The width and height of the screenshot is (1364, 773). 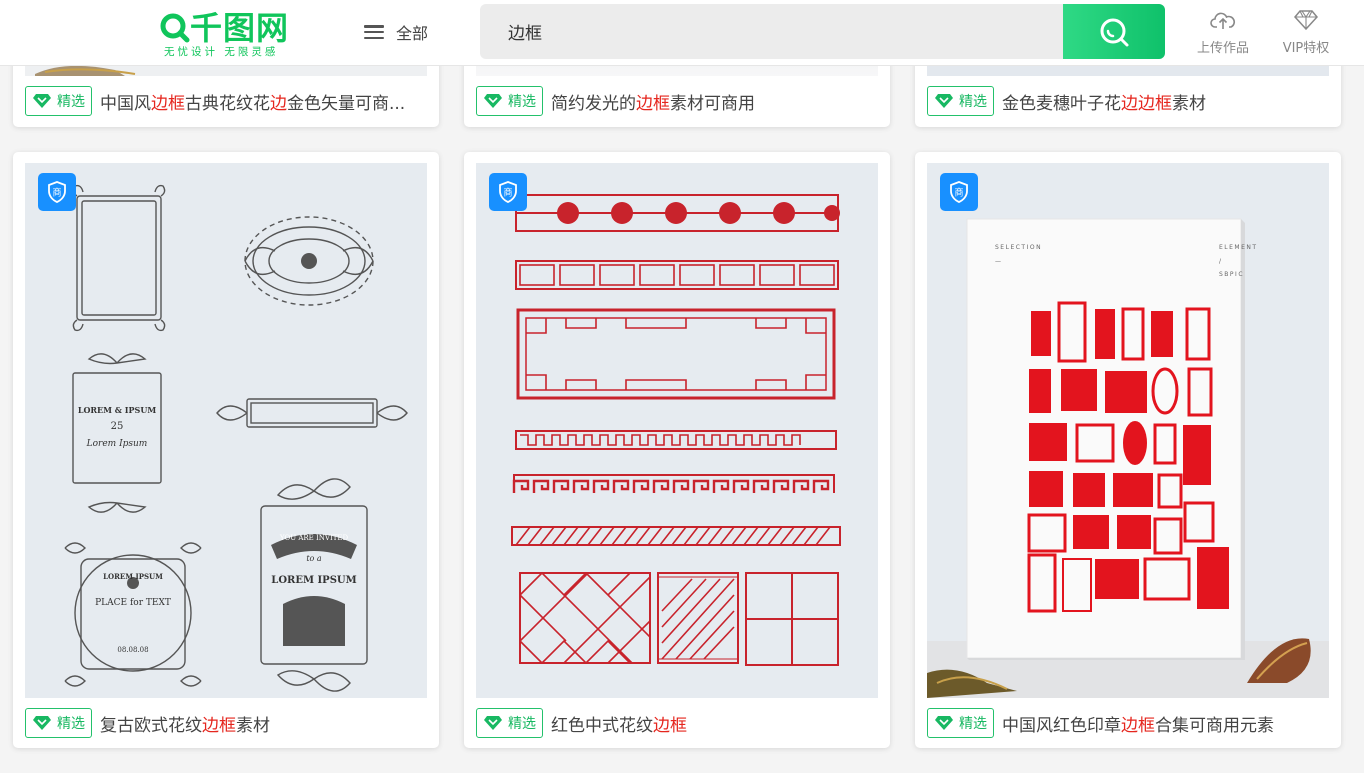 I want to click on search-icon, so click(x=1114, y=32).